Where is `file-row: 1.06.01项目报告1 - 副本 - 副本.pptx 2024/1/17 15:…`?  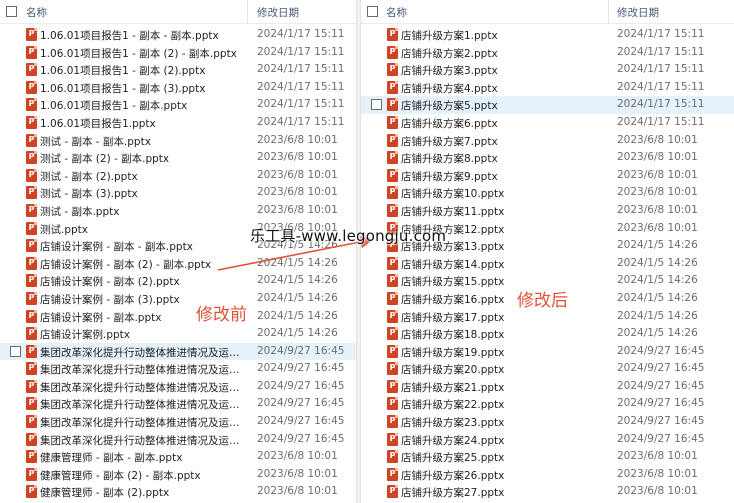 file-row: 1.06.01项目报告1 - 副本 - 副本.pptx 2024/1/17 15:… is located at coordinates (178, 35).